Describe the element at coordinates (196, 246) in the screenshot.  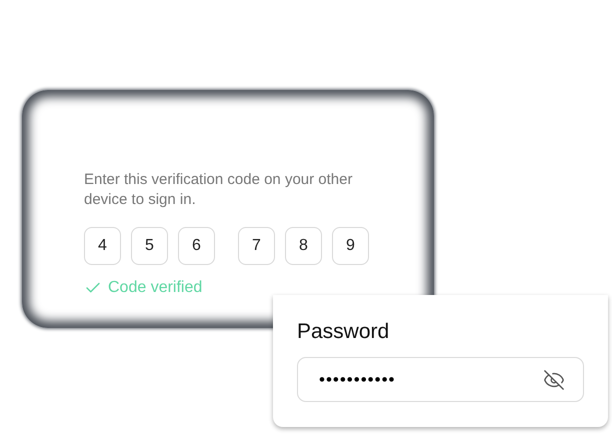
I see `code-digit: 6` at that location.